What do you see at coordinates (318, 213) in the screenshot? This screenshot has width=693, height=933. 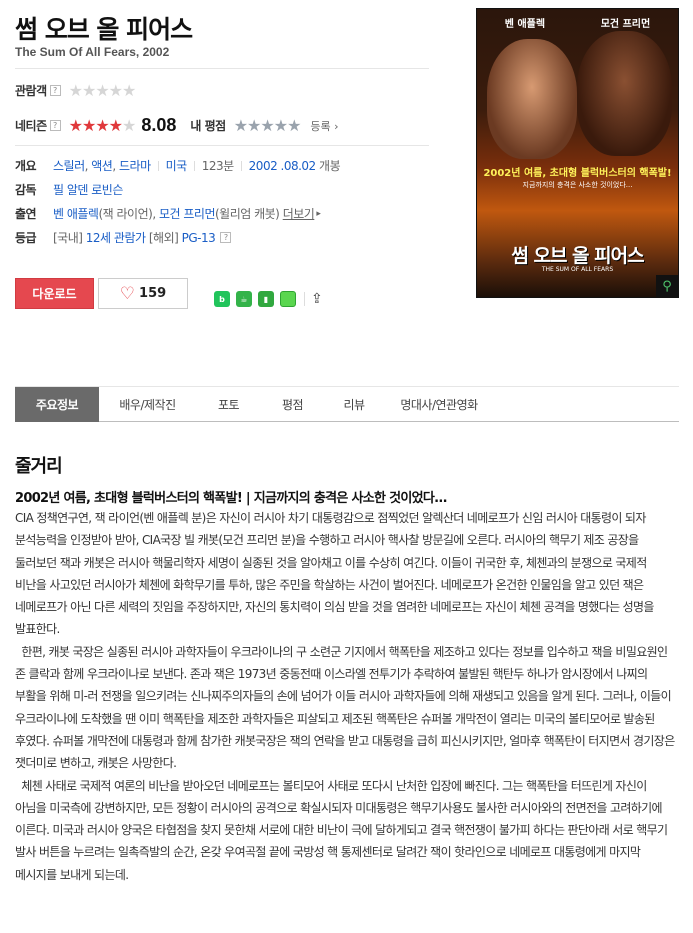 I see `caret-right-icon: ▸` at bounding box center [318, 213].